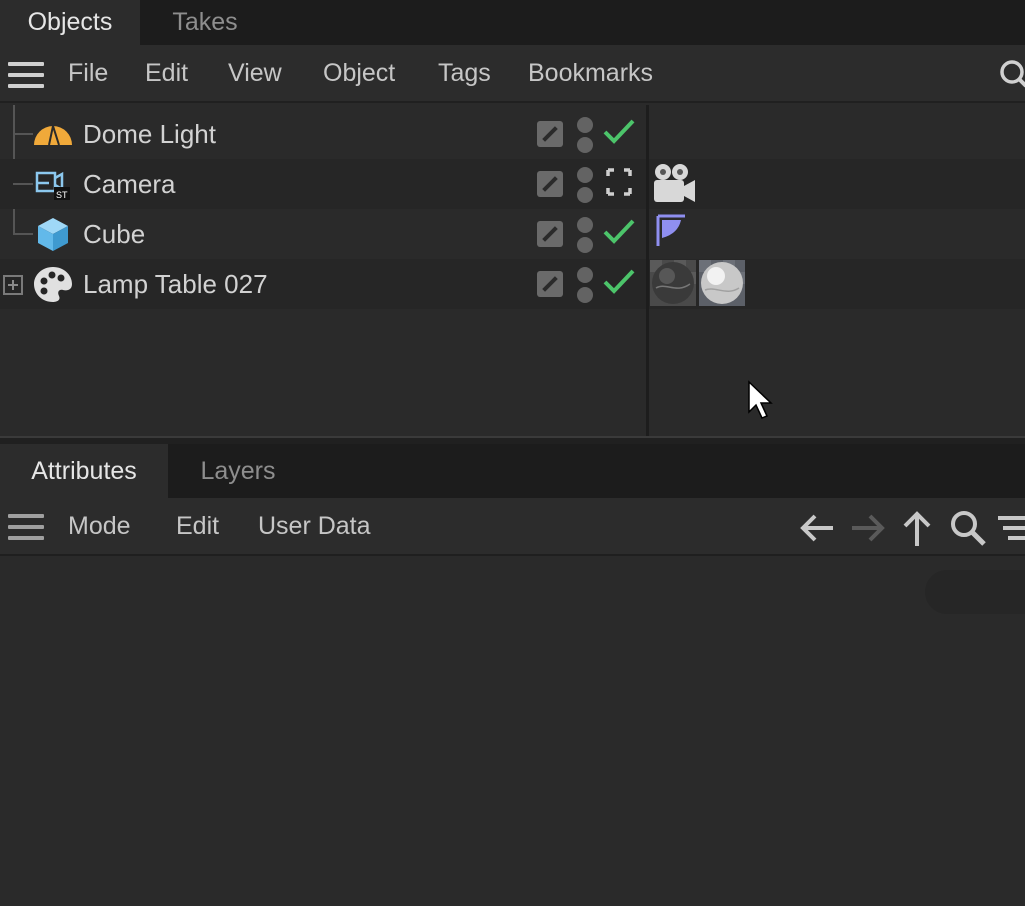 The height and width of the screenshot is (906, 1025). Describe the element at coordinates (88, 73) in the screenshot. I see `menu-file: File` at that location.